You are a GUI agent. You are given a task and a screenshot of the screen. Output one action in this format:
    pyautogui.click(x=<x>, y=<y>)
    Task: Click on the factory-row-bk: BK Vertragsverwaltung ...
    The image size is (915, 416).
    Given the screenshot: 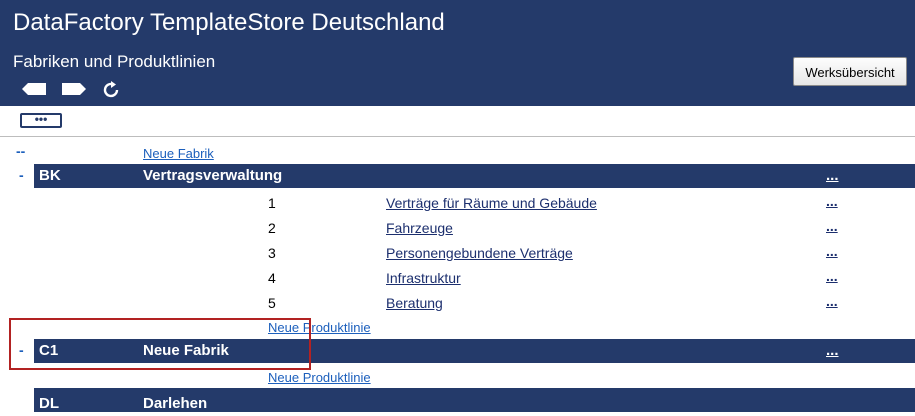 What is the action you would take?
    pyautogui.click(x=474, y=176)
    